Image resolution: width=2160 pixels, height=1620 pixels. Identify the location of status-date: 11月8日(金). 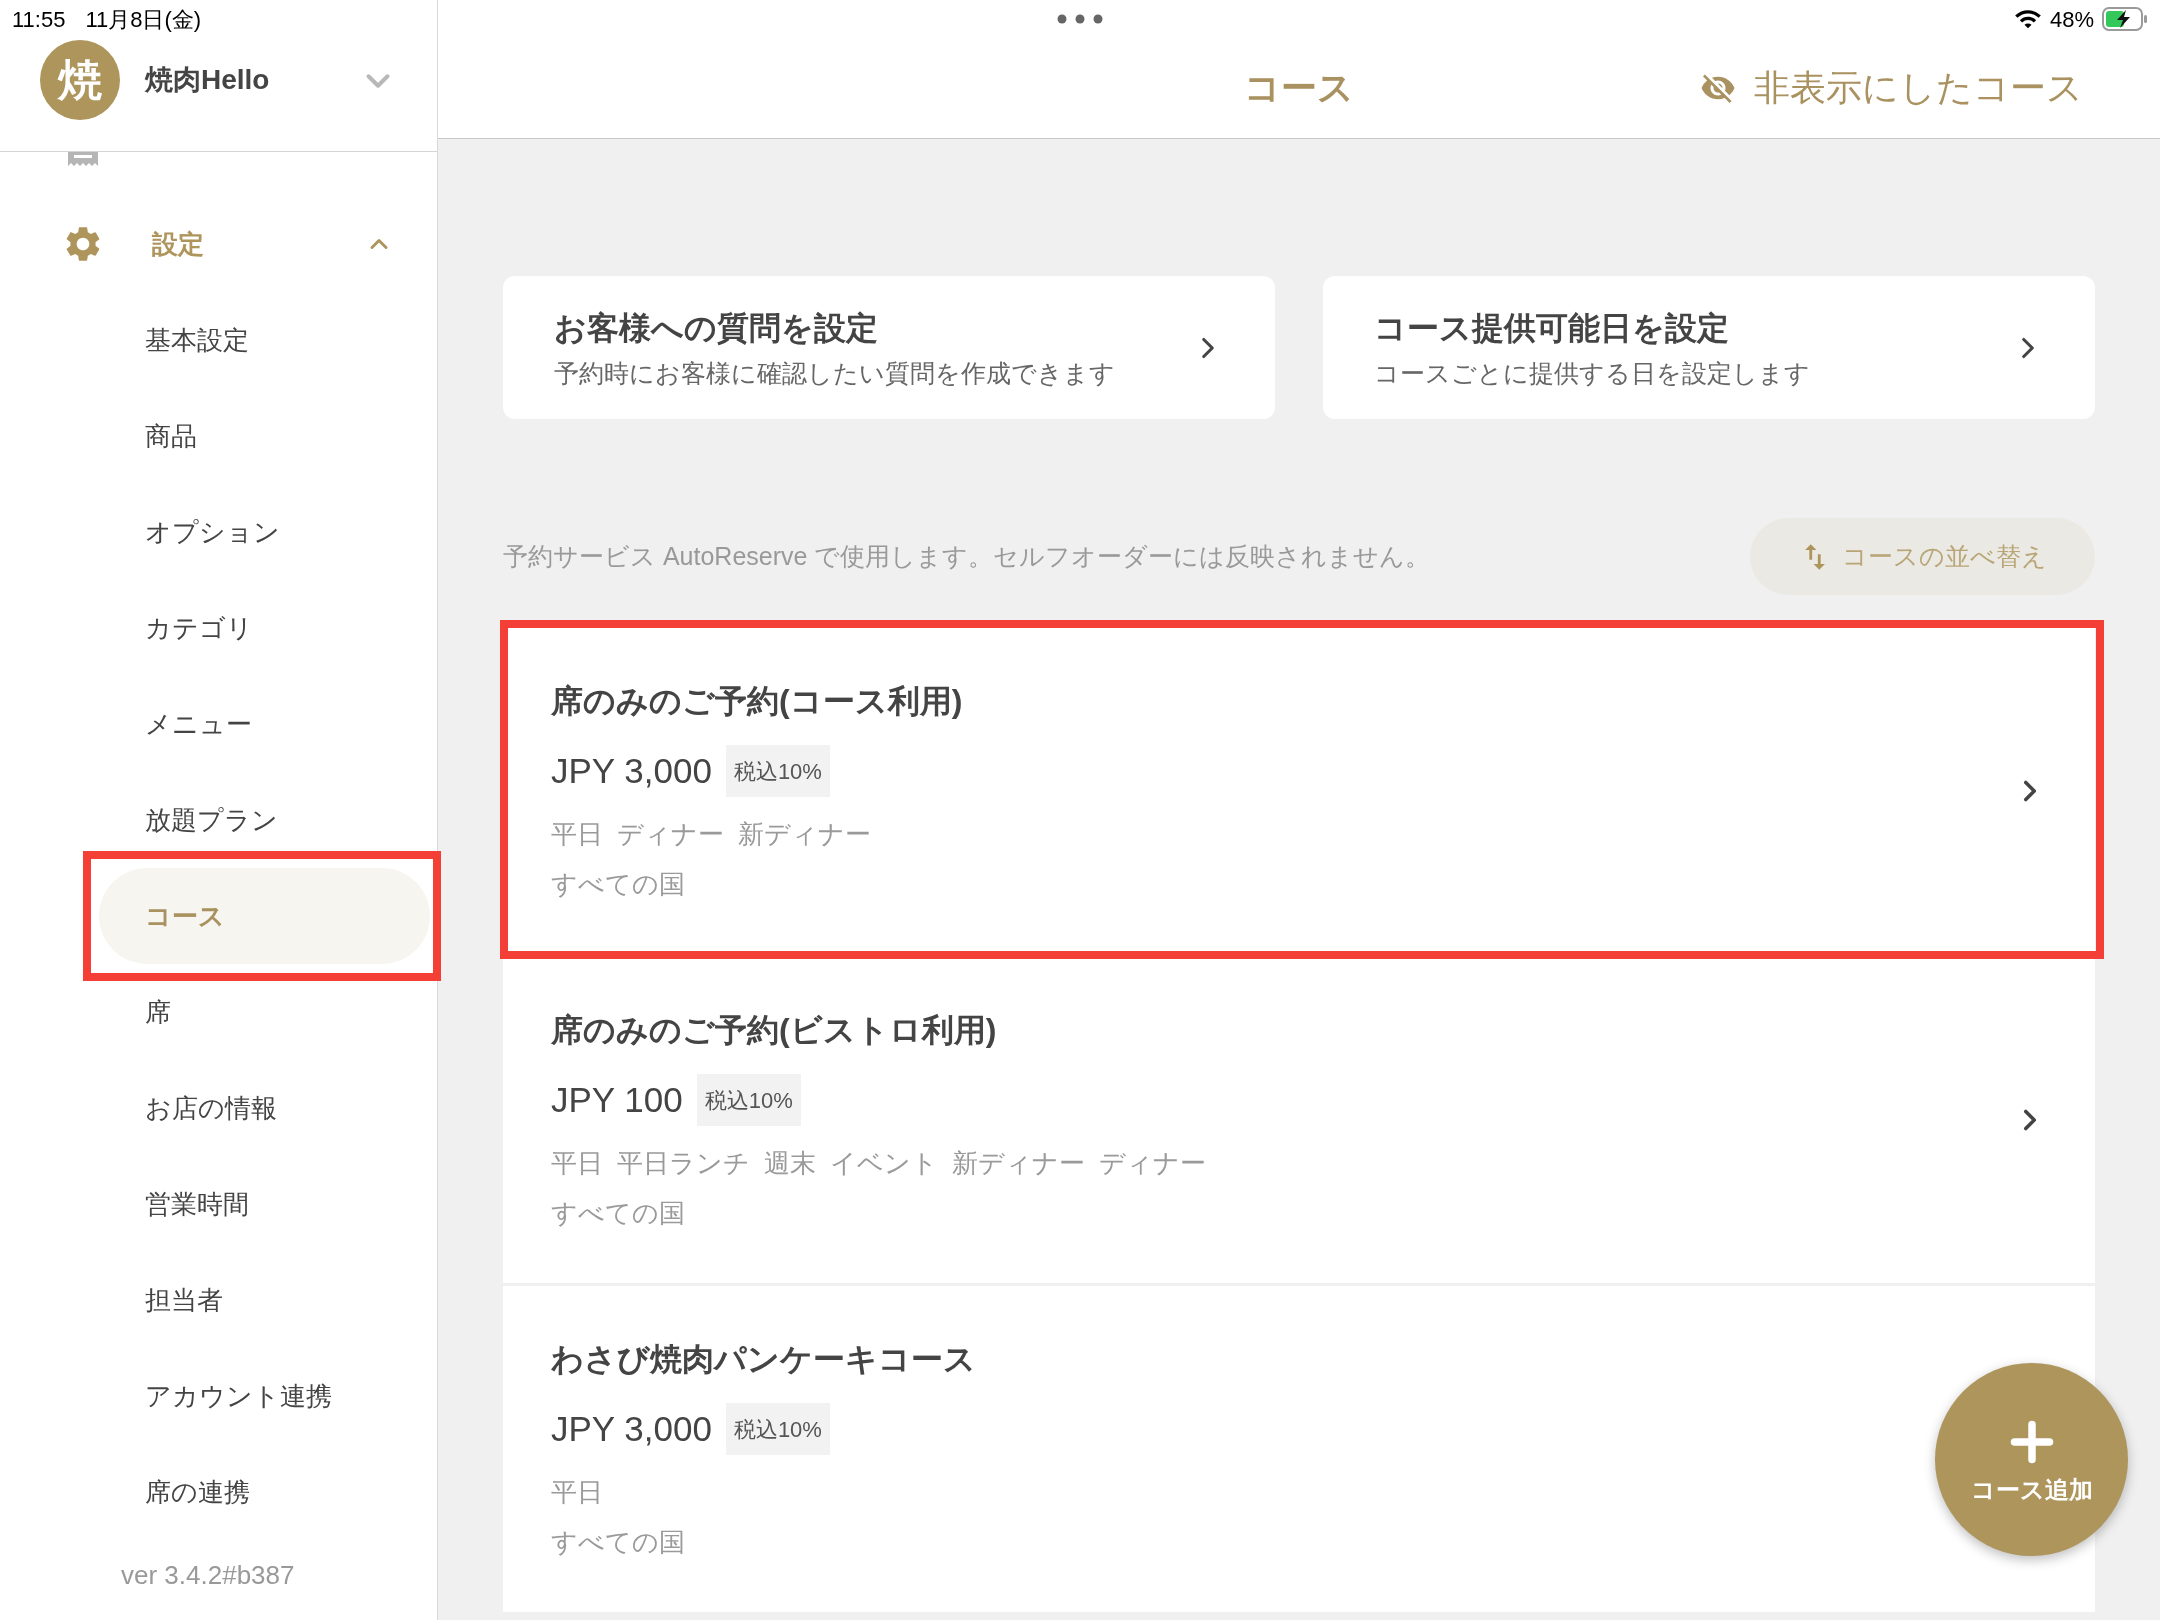
(143, 19).